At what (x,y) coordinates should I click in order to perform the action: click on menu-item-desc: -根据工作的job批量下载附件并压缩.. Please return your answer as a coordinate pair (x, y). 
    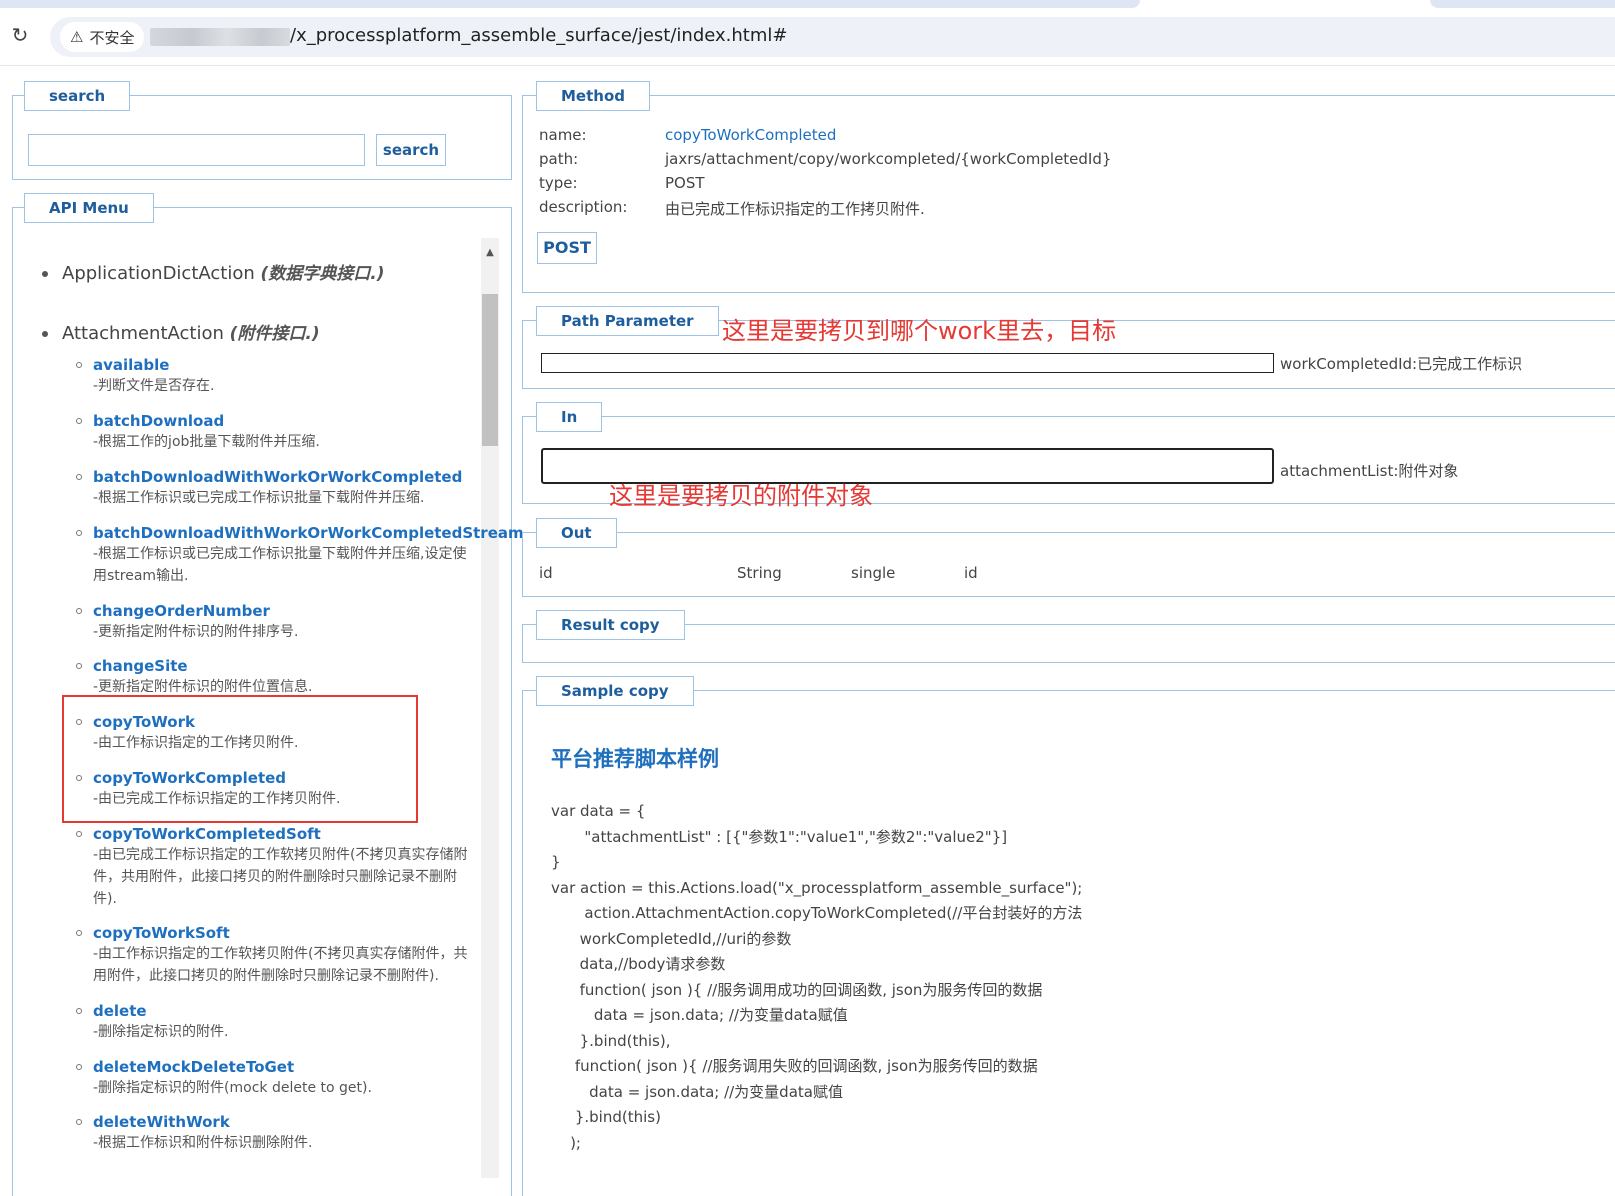
    Looking at the image, I should click on (206, 442).